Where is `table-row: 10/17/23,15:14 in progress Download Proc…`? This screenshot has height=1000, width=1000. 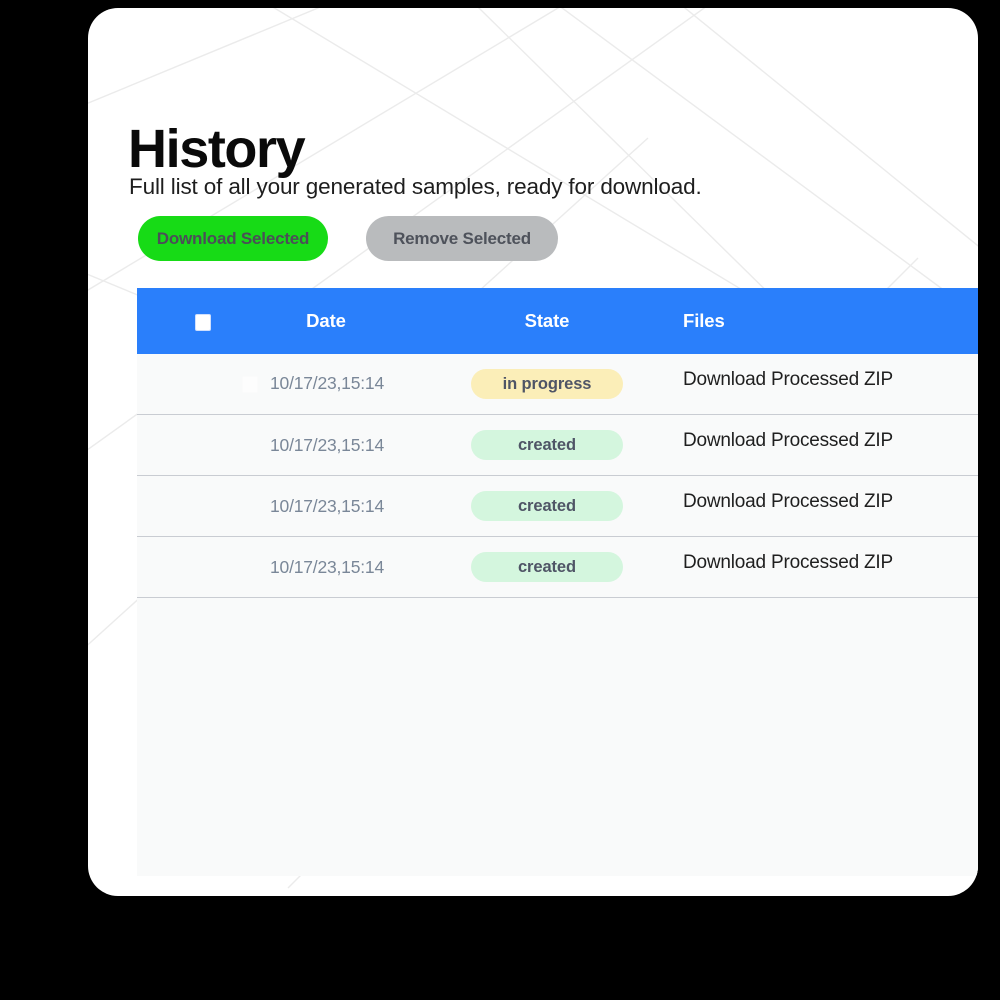
table-row: 10/17/23,15:14 in progress Download Proc… is located at coordinates (557, 384).